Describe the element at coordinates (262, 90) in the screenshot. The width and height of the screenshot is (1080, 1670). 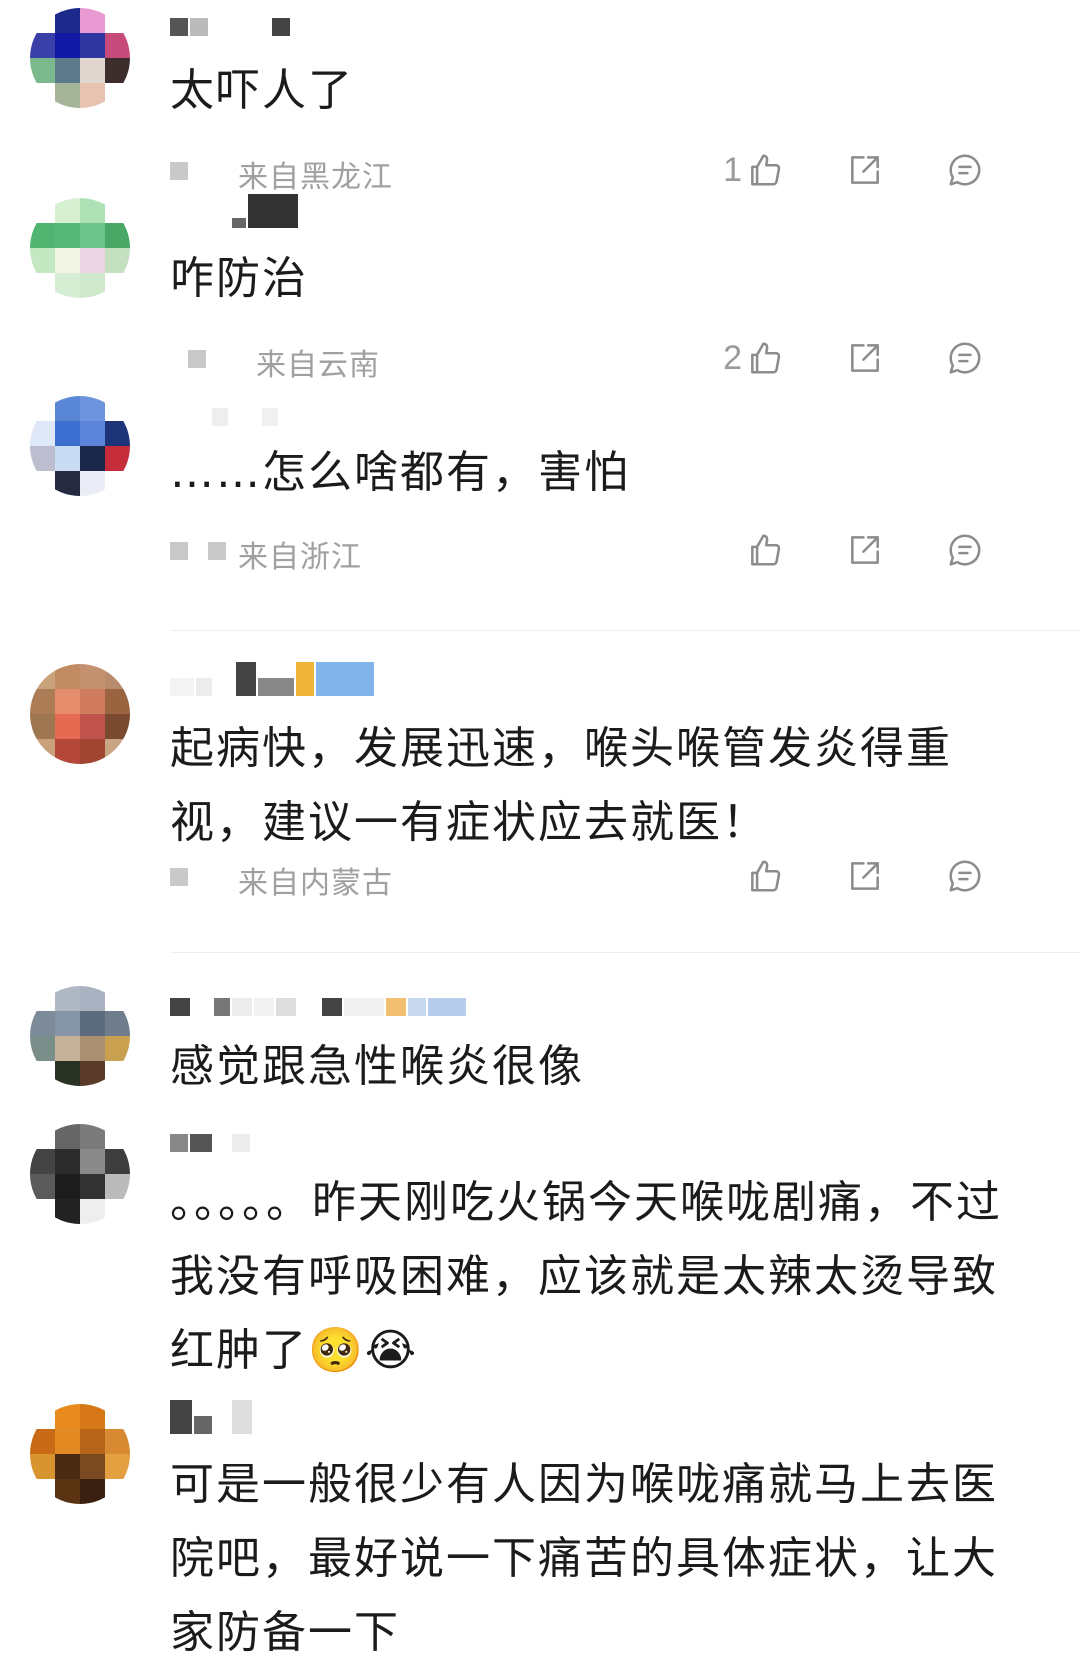
I see `comment-text: 太吓人了` at that location.